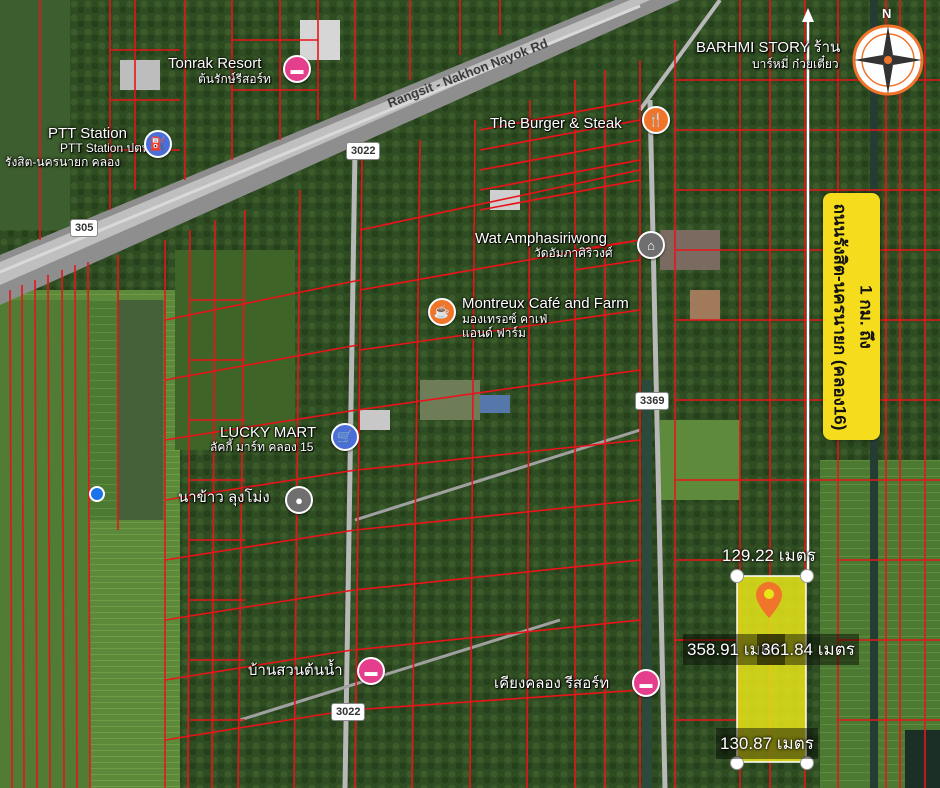 This screenshot has width=940, height=788. What do you see at coordinates (295, 670) in the screenshot?
I see `place-label: บ้านสวนต้นน้ำ` at bounding box center [295, 670].